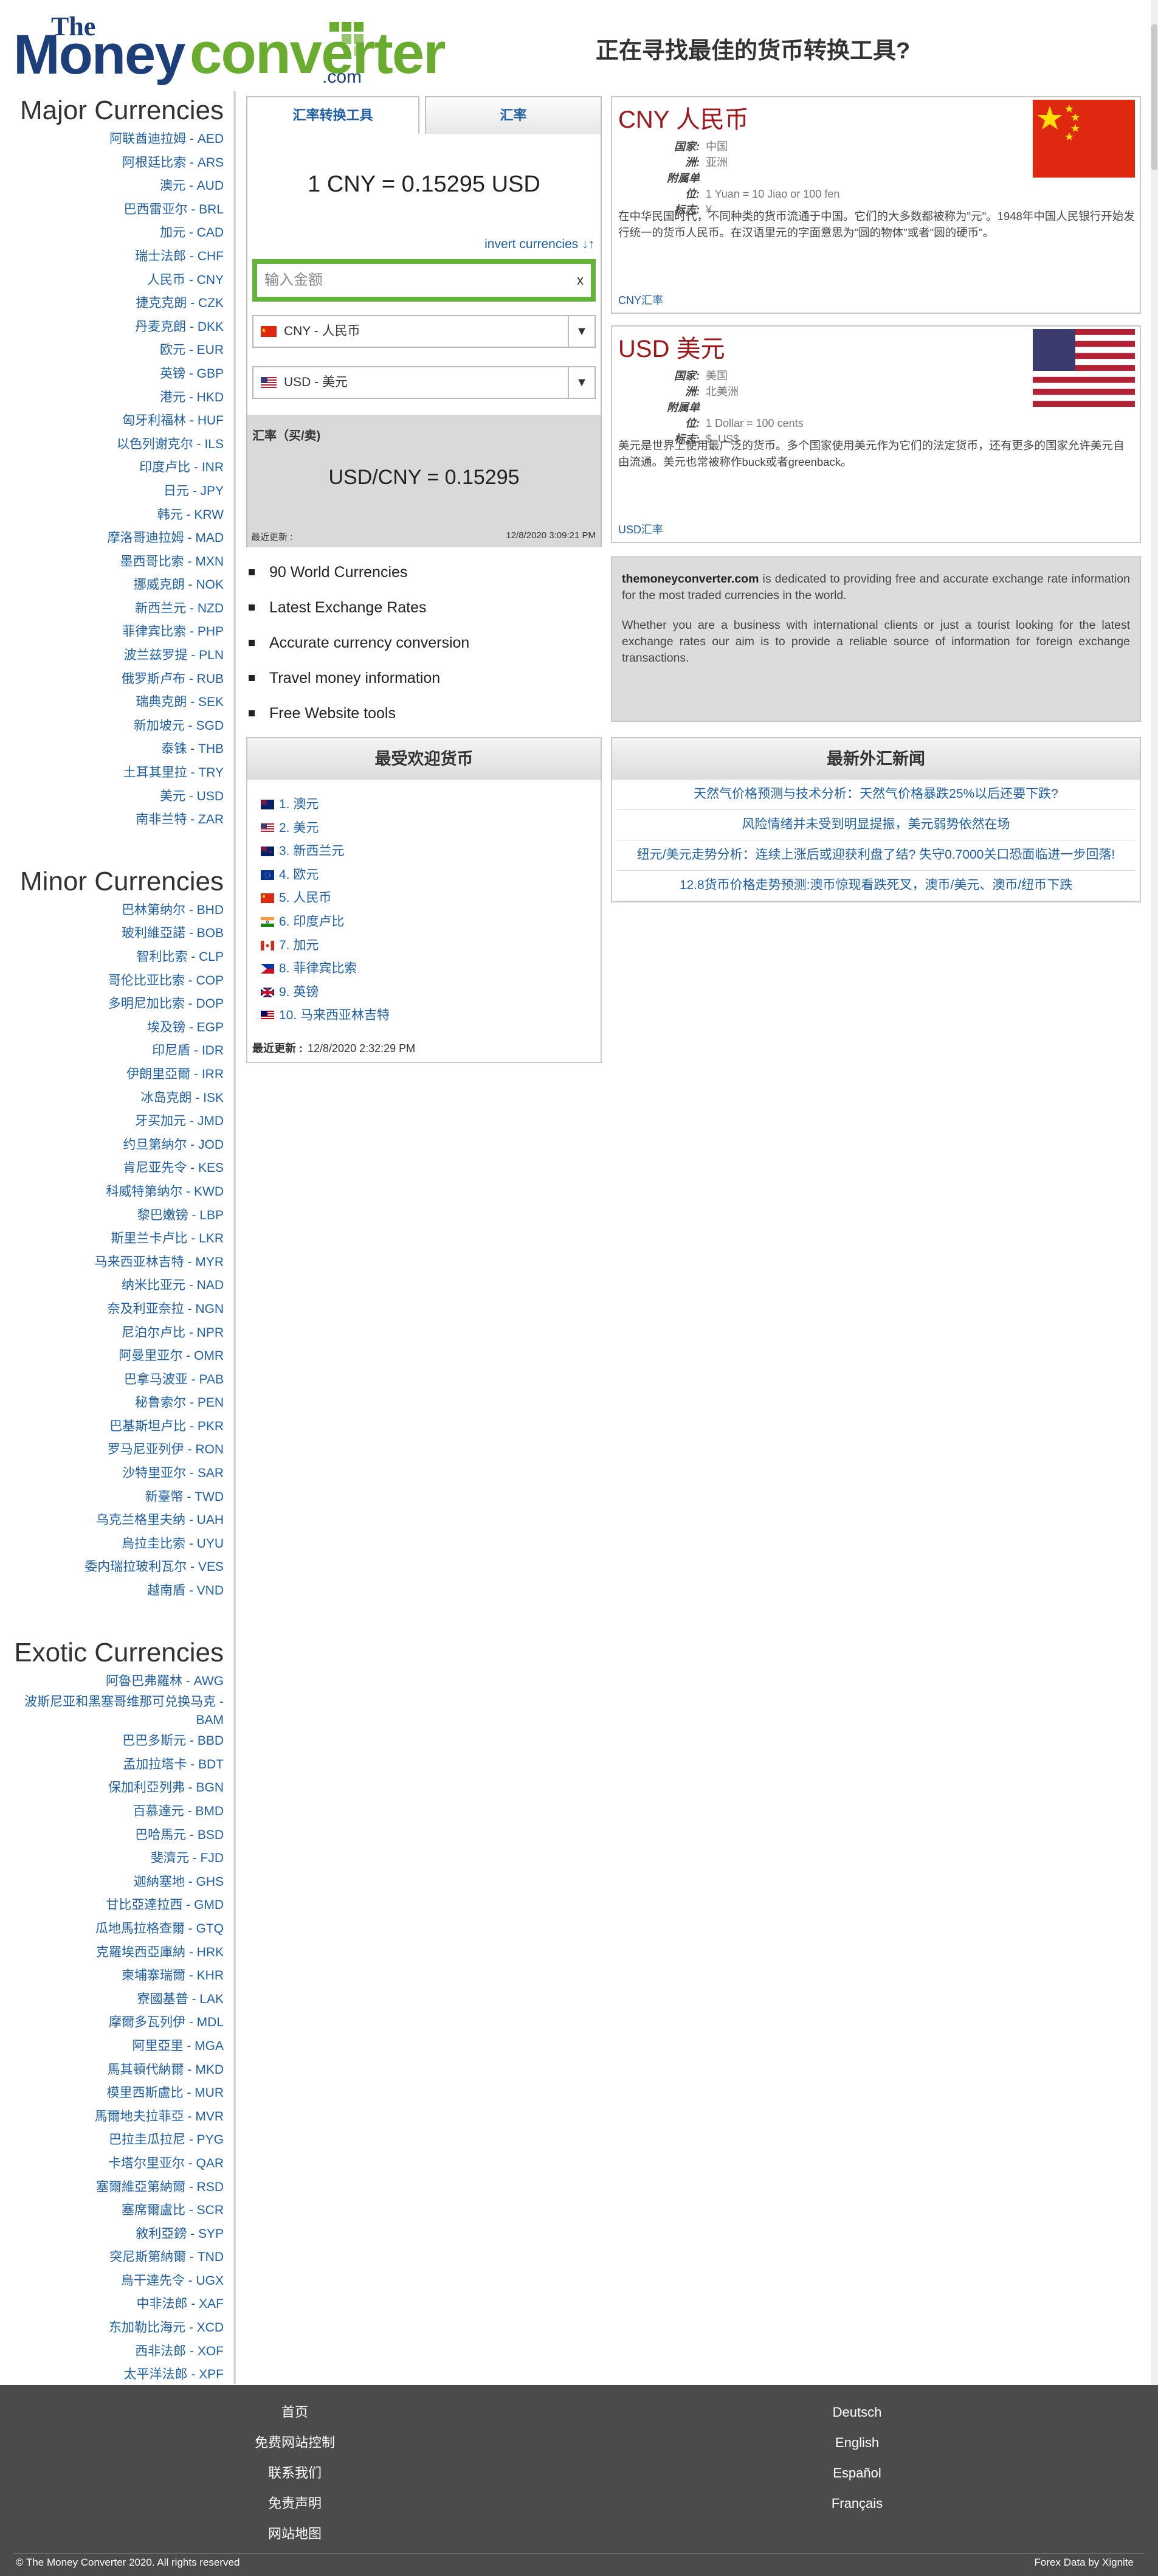  I want to click on popular-currency-link: 8. 菲律宾比索, so click(318, 968).